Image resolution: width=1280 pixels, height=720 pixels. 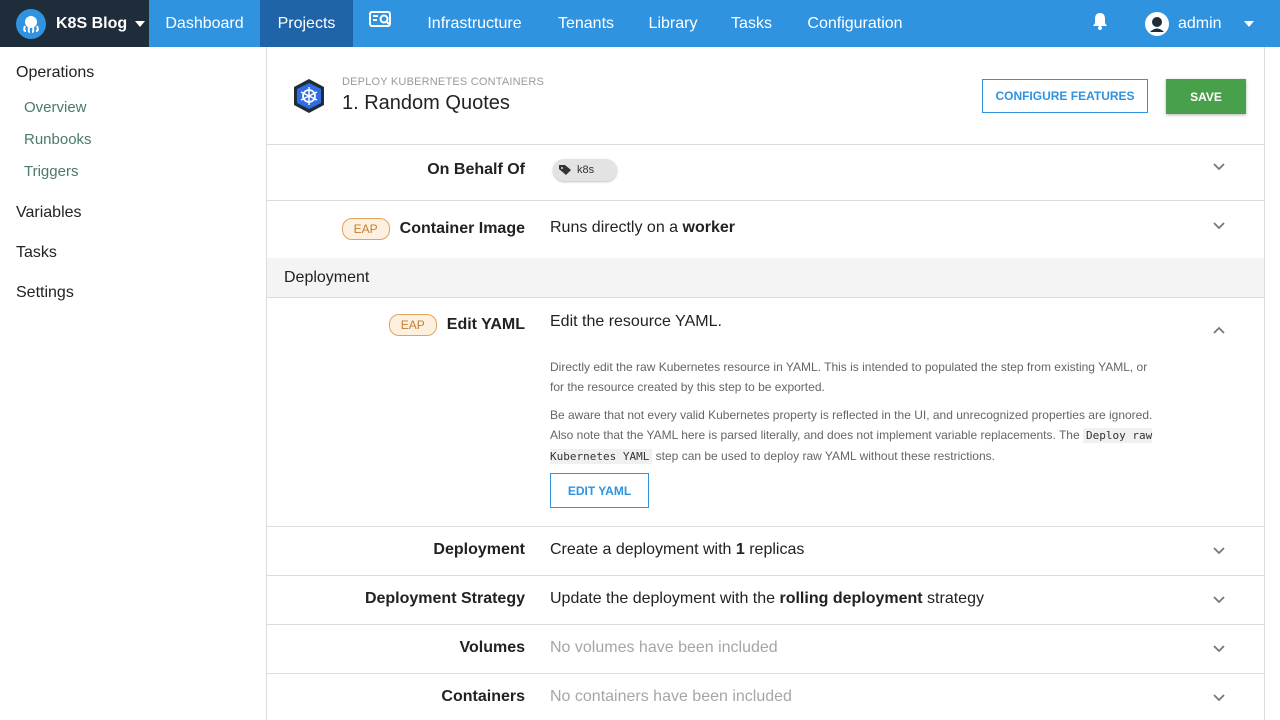 What do you see at coordinates (740, 549) in the screenshot?
I see `value-bold: 1` at bounding box center [740, 549].